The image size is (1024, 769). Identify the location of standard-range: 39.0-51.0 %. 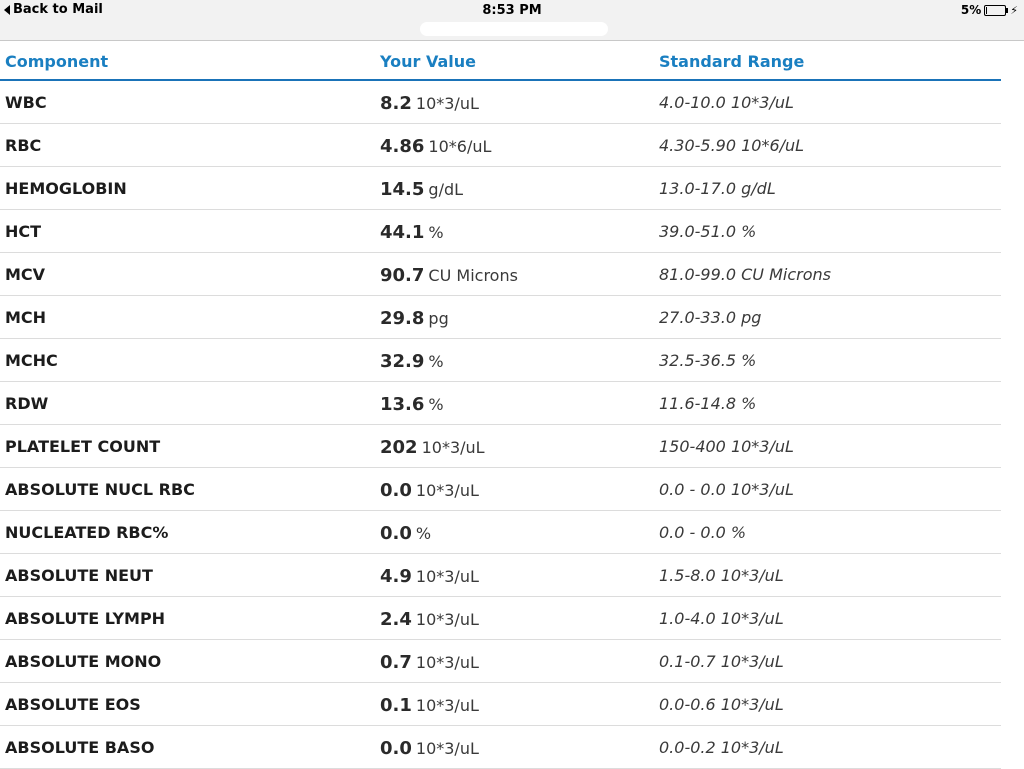
(708, 231).